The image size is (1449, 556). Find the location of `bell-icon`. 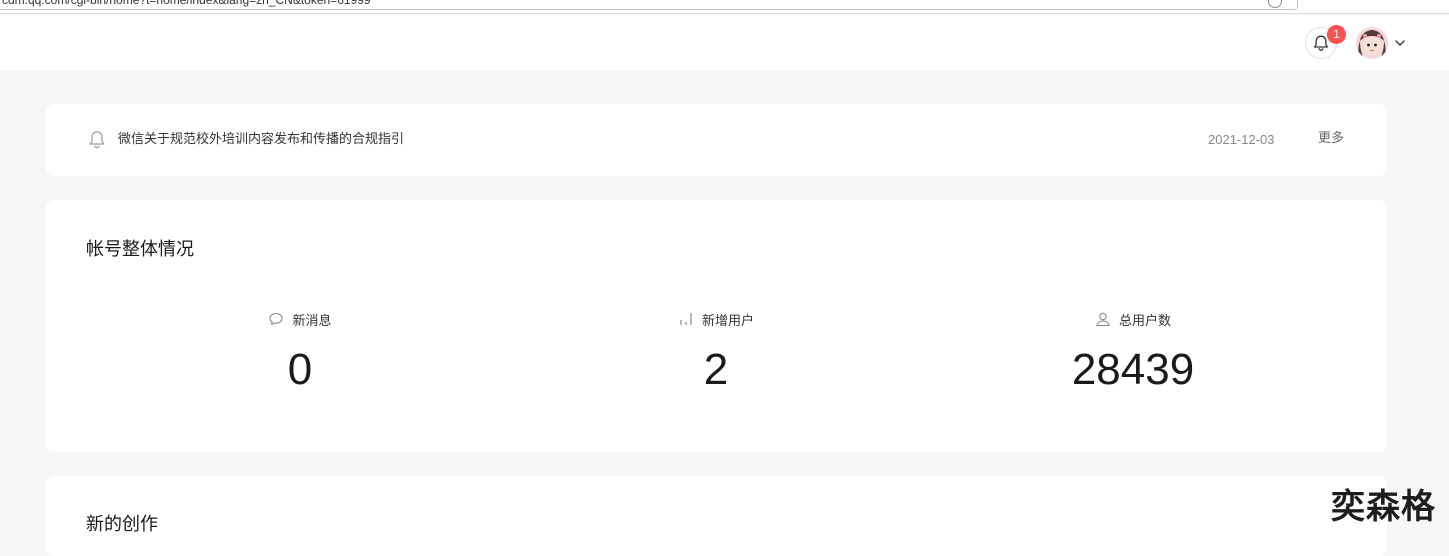

bell-icon is located at coordinates (97, 140).